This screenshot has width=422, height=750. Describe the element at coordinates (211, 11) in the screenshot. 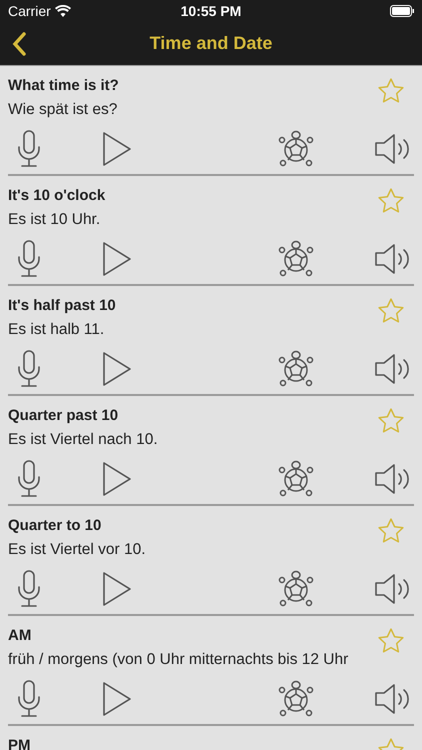

I see `clock-time: 10:55 PM` at that location.